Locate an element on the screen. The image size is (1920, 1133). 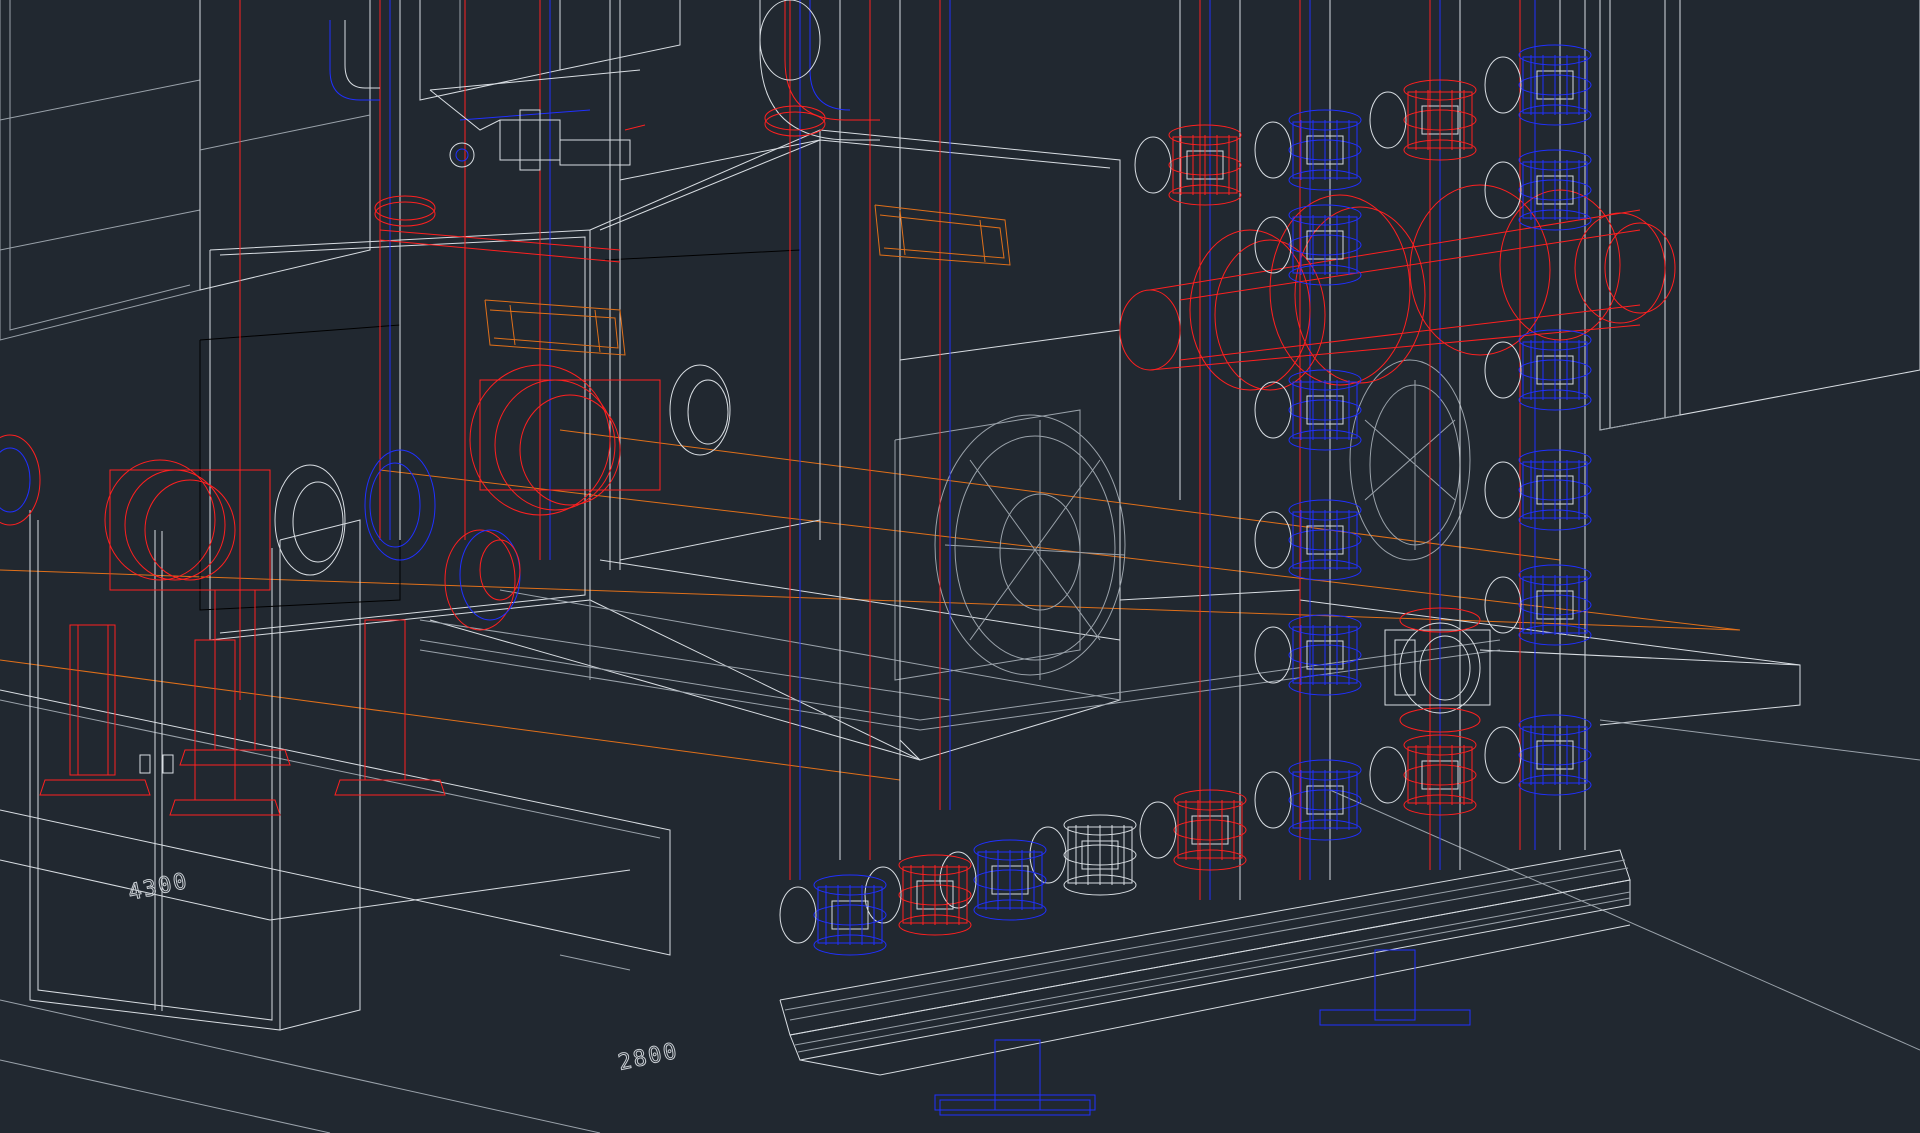
steel-channel-rail is located at coordinates (1205, 962).